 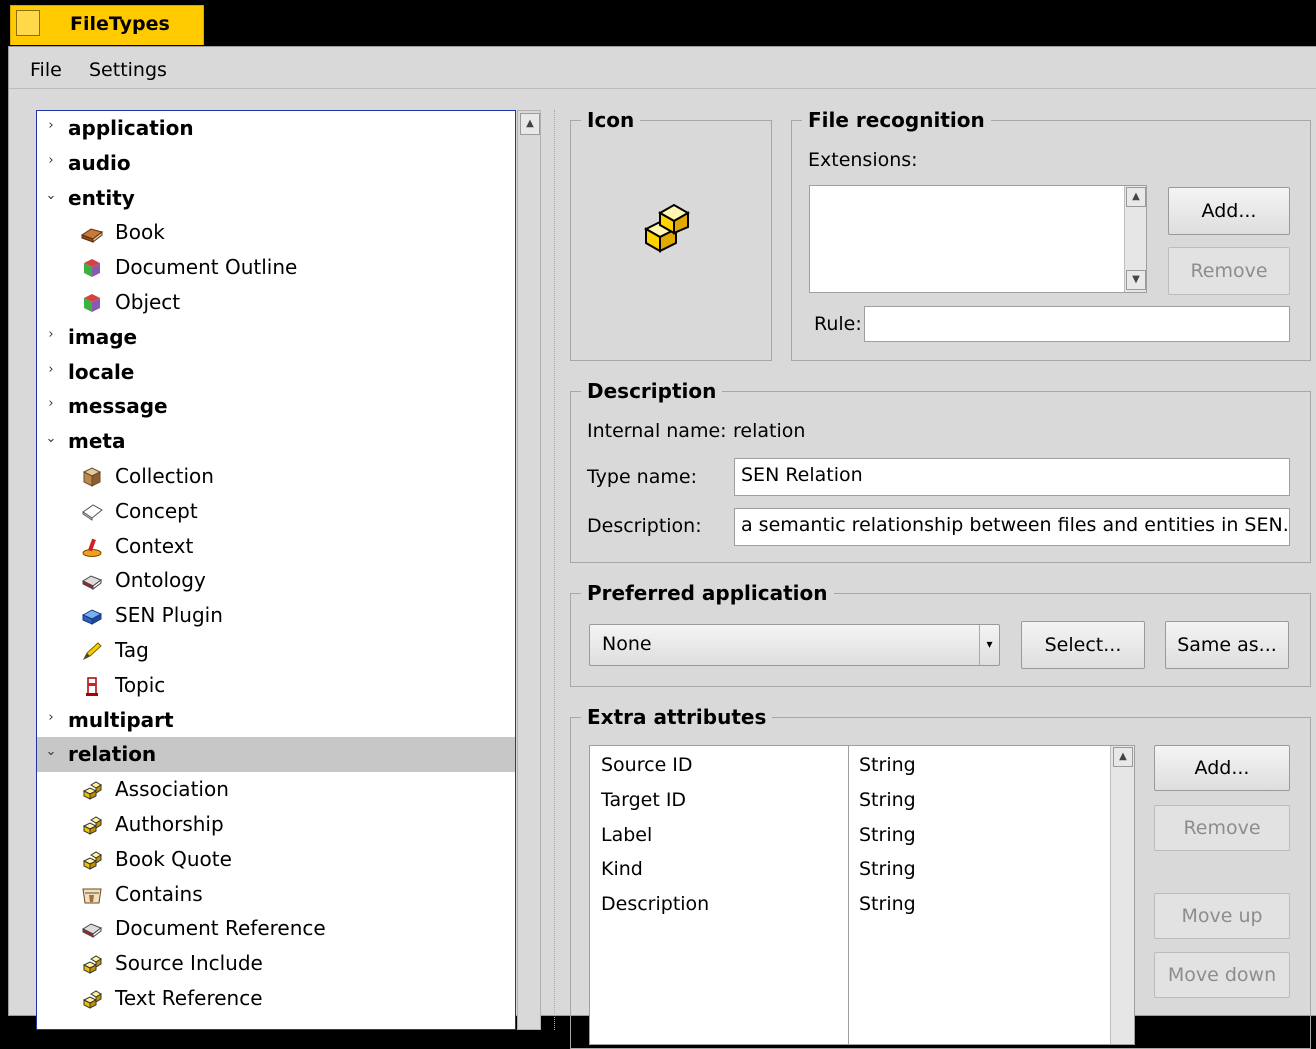 What do you see at coordinates (1122, 895) in the screenshot?
I see `attributes-scrollbar: ▲` at bounding box center [1122, 895].